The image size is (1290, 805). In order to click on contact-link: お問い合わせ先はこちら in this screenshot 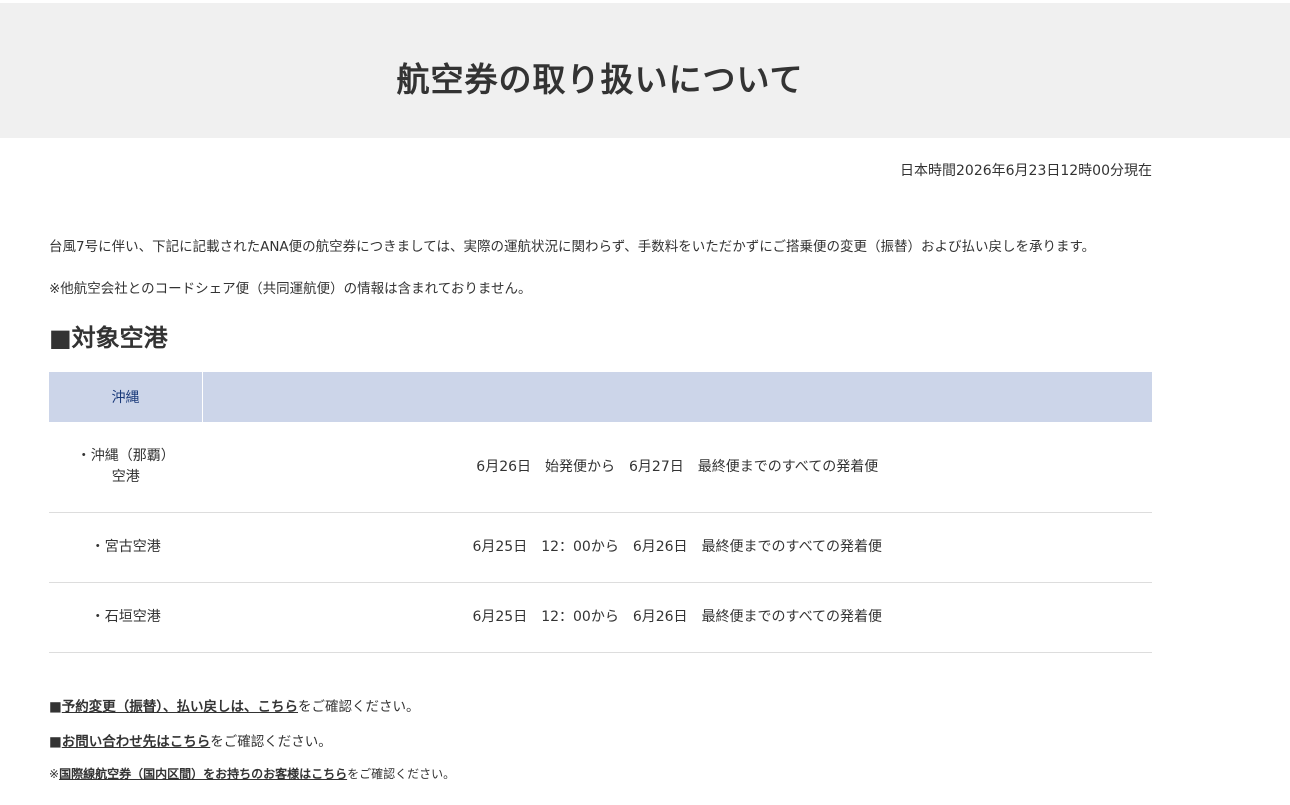, I will do `click(136, 742)`.